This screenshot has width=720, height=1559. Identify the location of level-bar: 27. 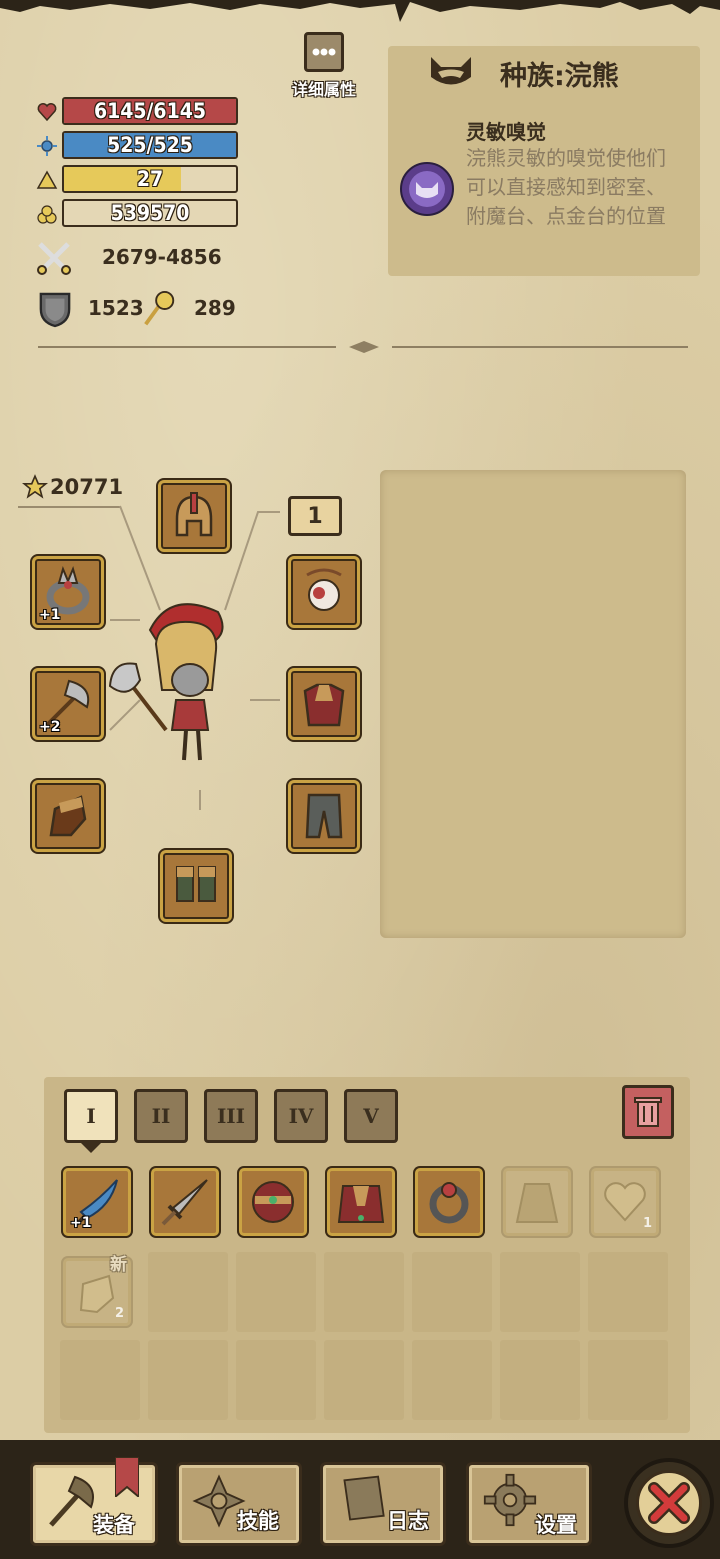
(150, 179).